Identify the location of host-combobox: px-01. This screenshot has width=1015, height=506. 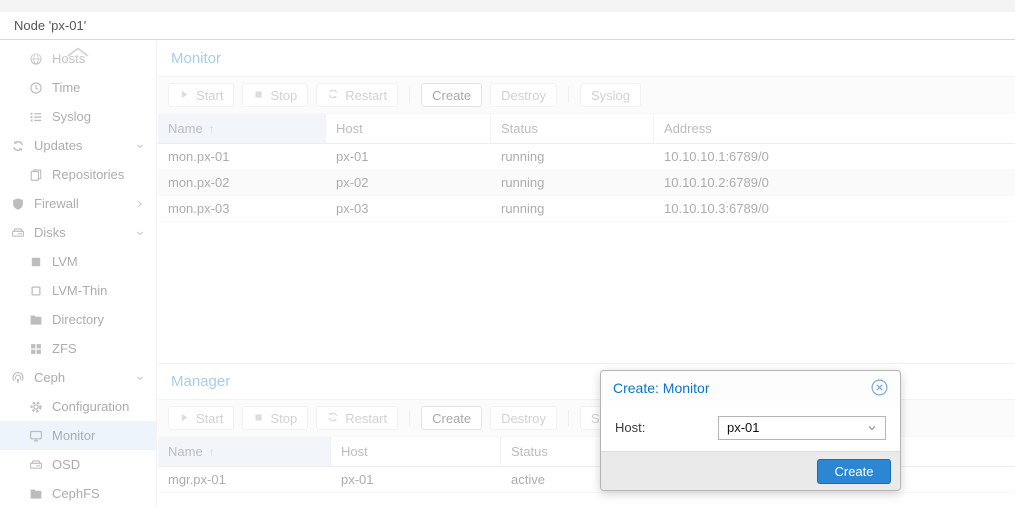
(802, 427).